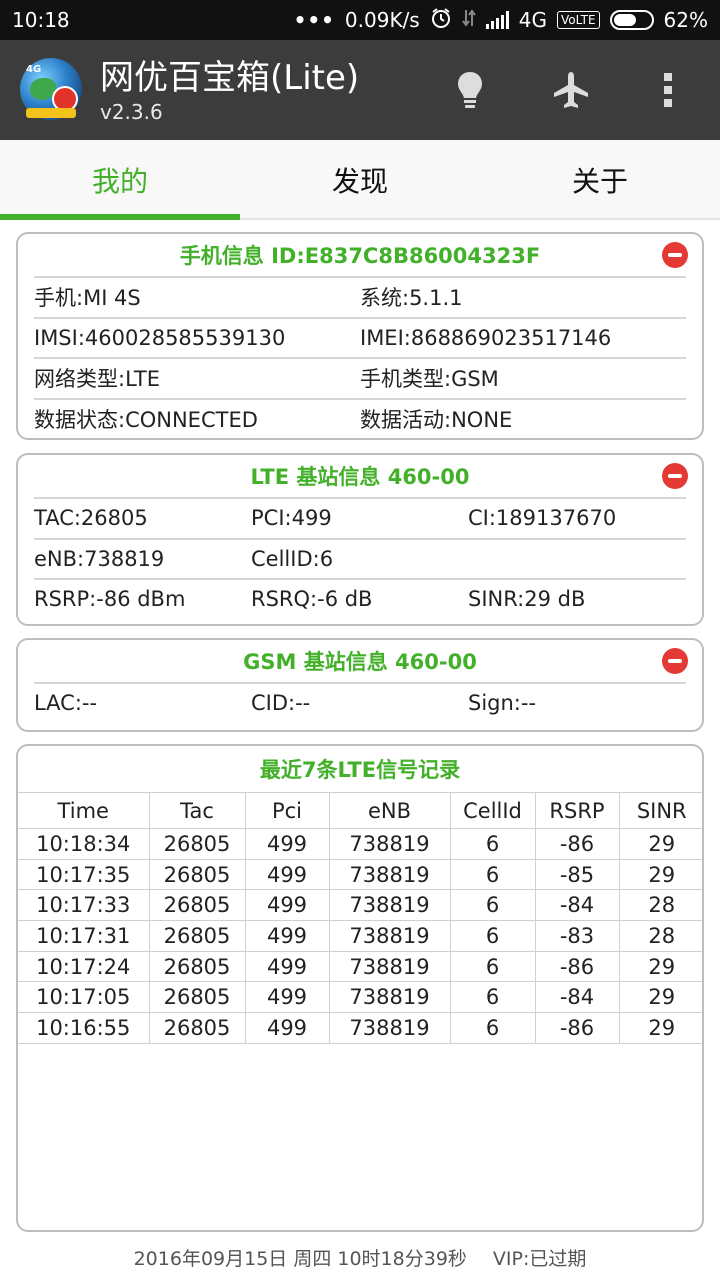 The width and height of the screenshot is (720, 1280). Describe the element at coordinates (281, 703) in the screenshot. I see `cid: CID:--` at that location.